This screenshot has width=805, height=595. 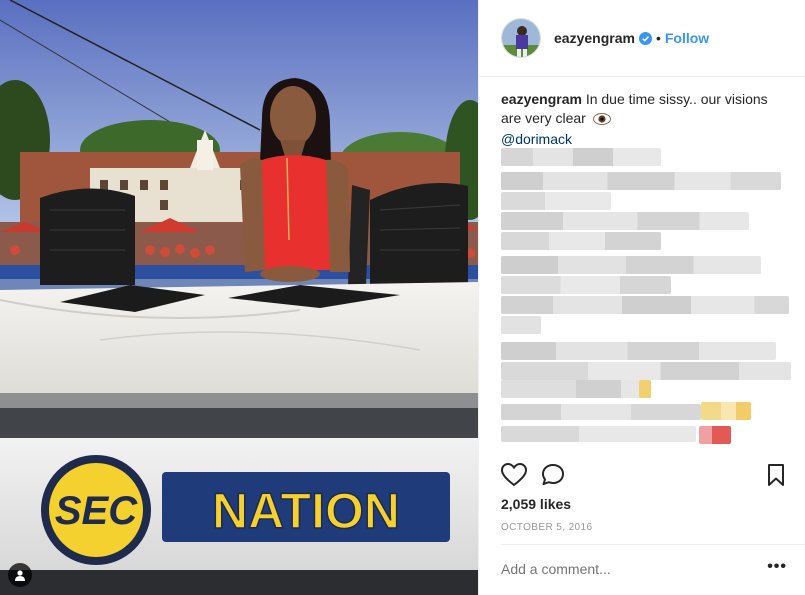 I want to click on post-date: OCTOBER 5, 2016, so click(x=546, y=527).